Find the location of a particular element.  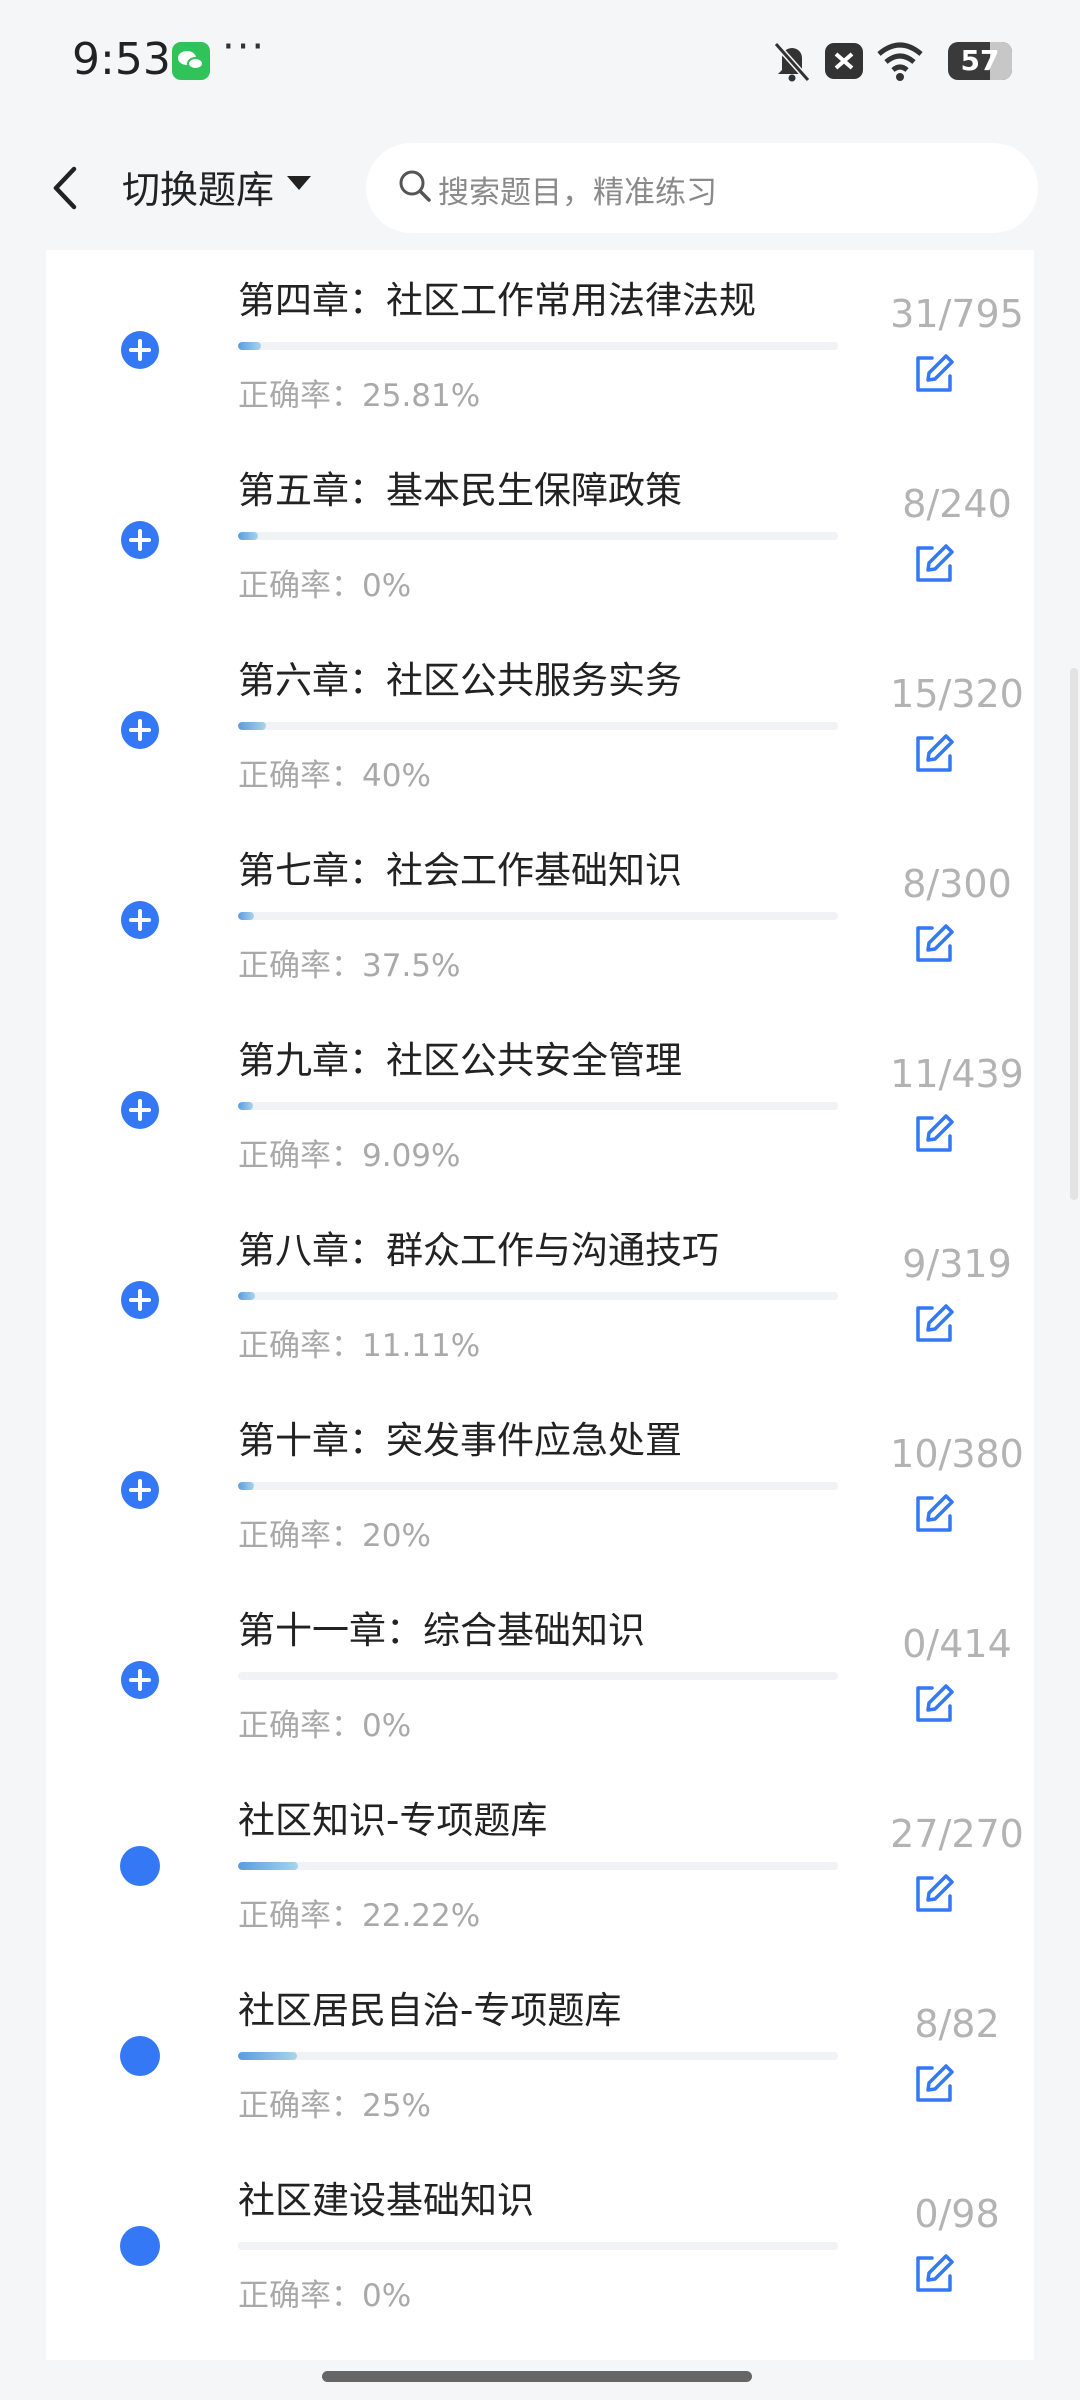

question-count: 31/795 is located at coordinates (957, 314).